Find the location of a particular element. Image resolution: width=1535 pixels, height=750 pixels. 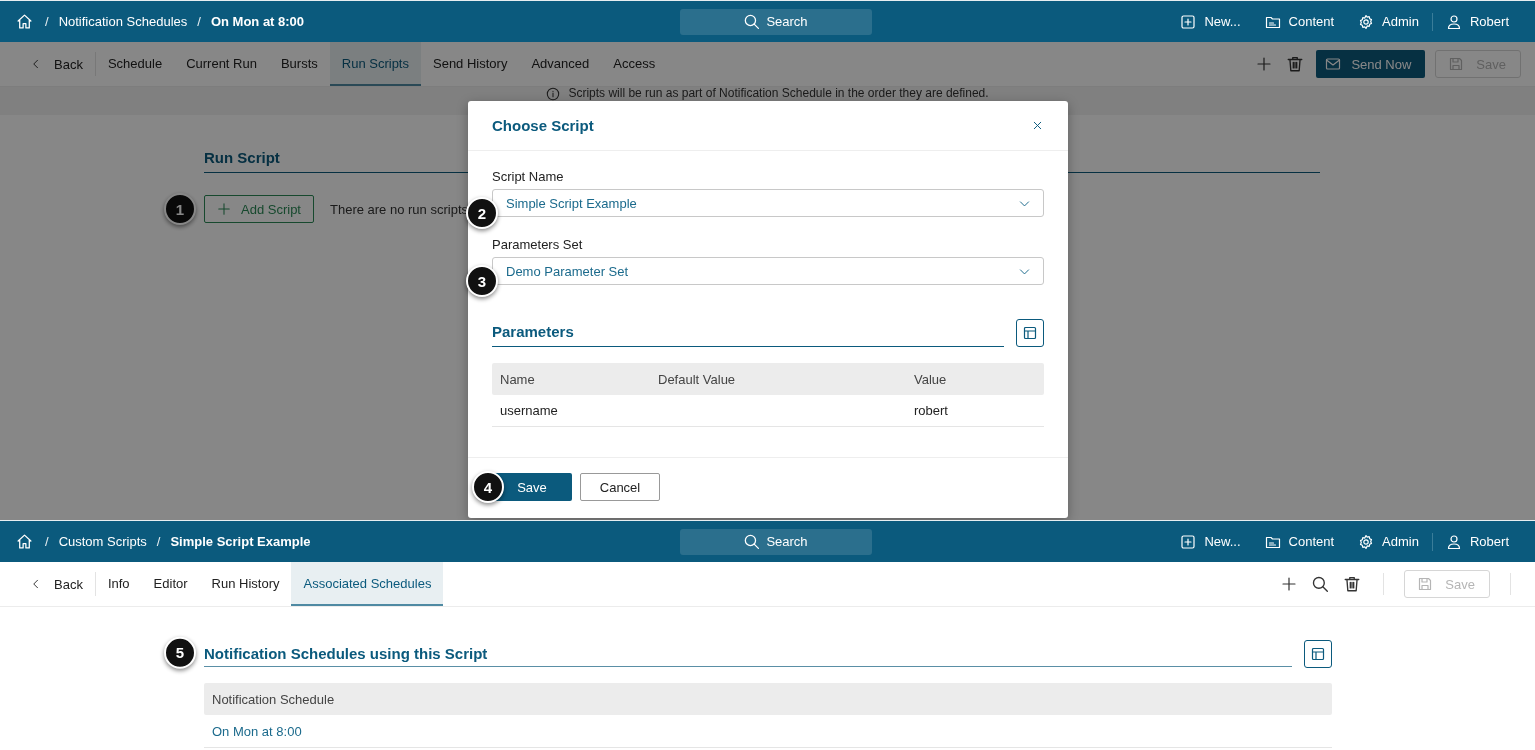

tab: Associated Schedules is located at coordinates (367, 584).